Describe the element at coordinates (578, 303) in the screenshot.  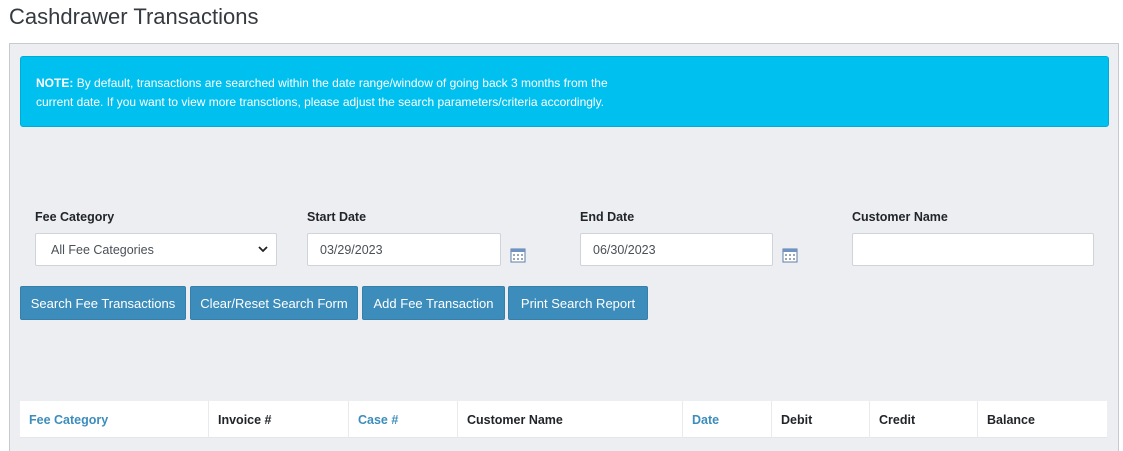
I see `print-search-report-button: Print Search Report` at that location.